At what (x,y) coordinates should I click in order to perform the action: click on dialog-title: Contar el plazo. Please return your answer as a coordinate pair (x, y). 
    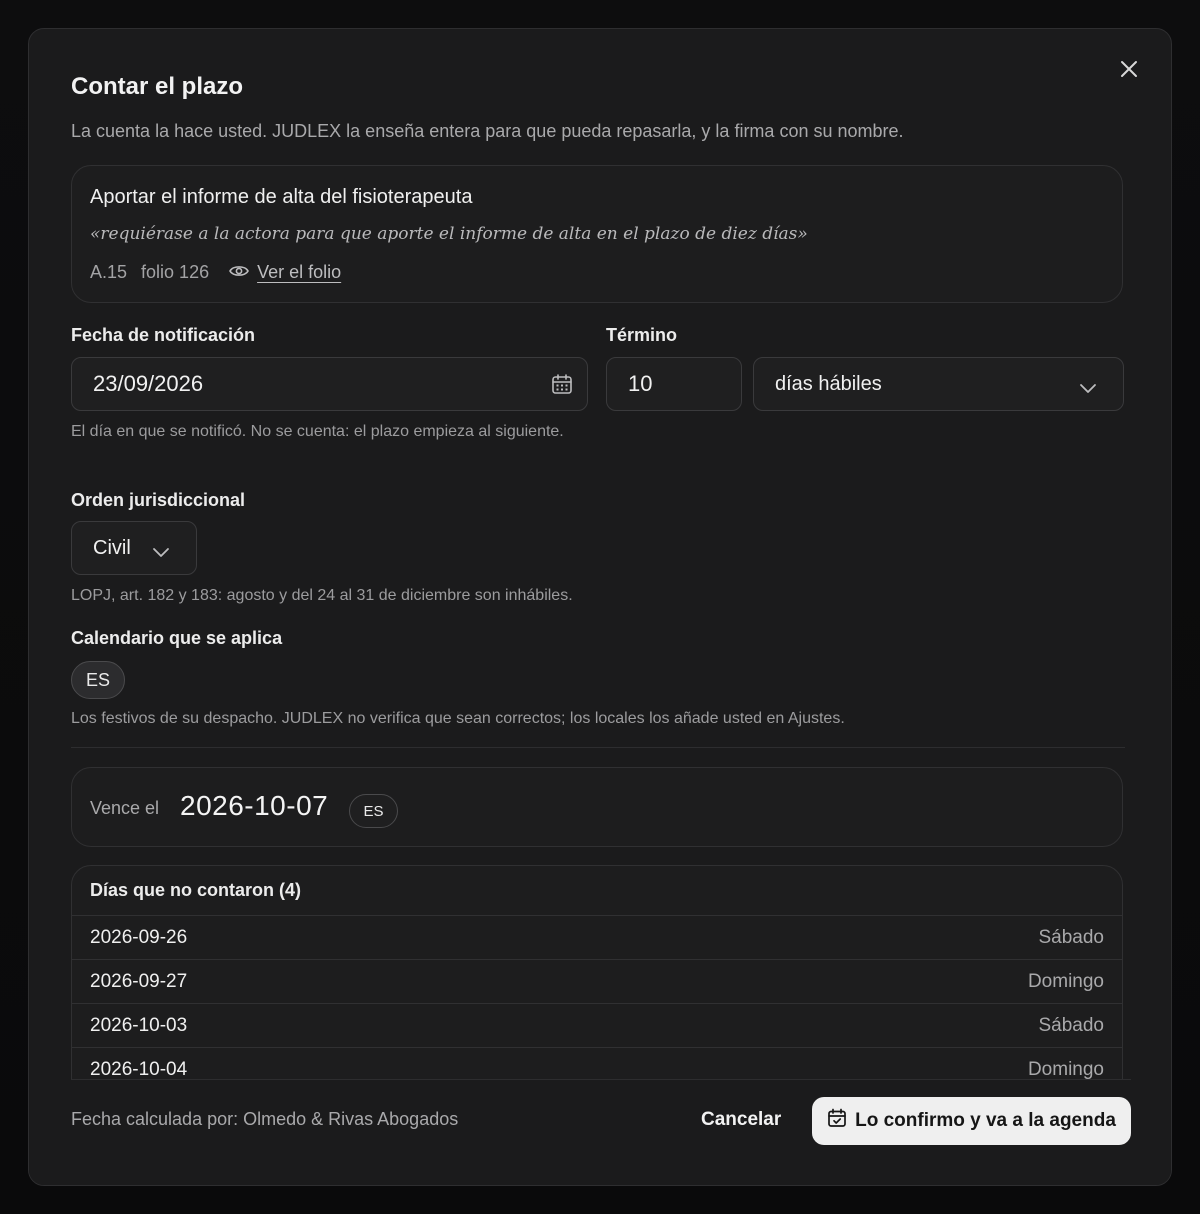
    Looking at the image, I should click on (157, 86).